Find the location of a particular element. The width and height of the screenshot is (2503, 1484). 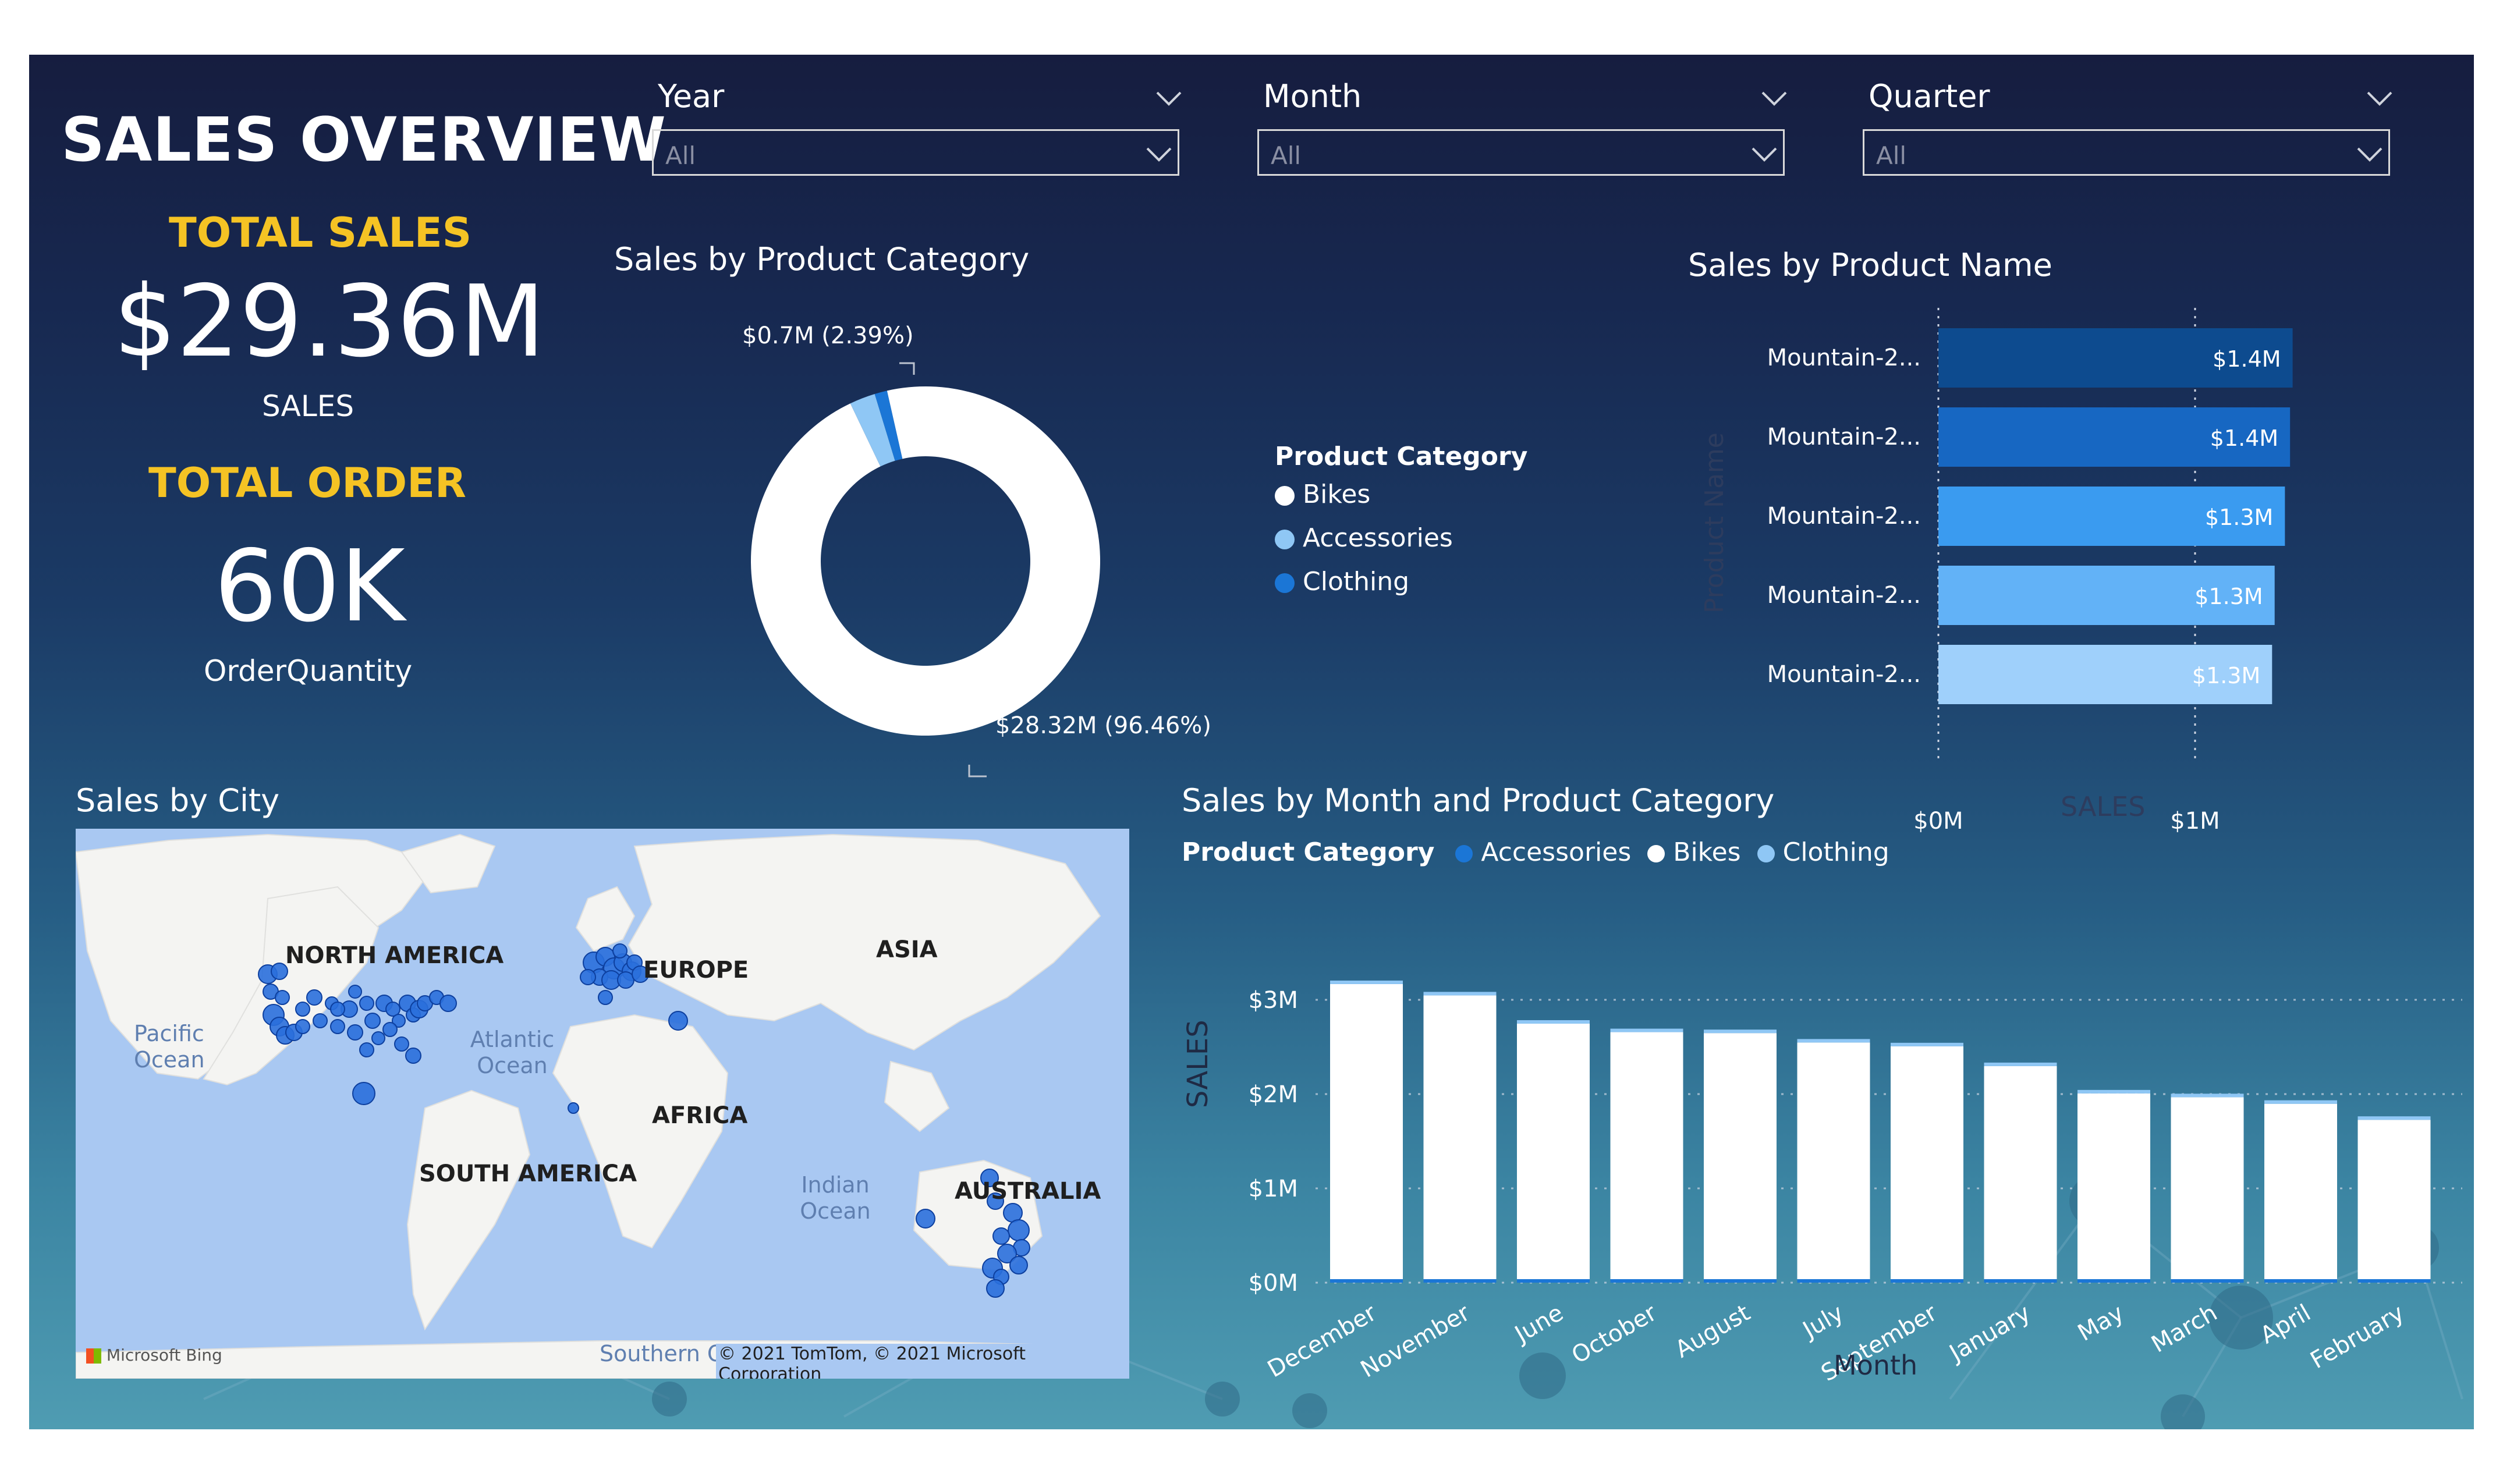

slicer-year: Year All is located at coordinates (919, 130).